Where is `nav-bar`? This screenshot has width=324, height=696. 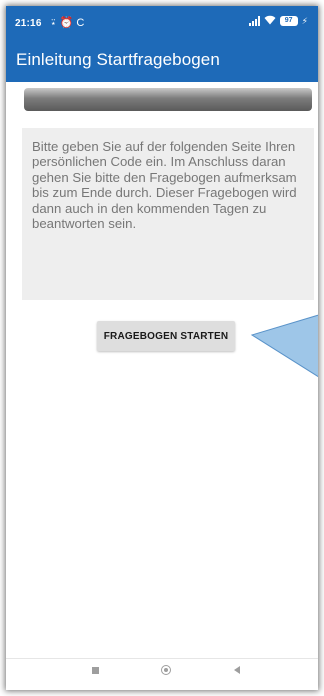
nav-bar is located at coordinates (162, 674).